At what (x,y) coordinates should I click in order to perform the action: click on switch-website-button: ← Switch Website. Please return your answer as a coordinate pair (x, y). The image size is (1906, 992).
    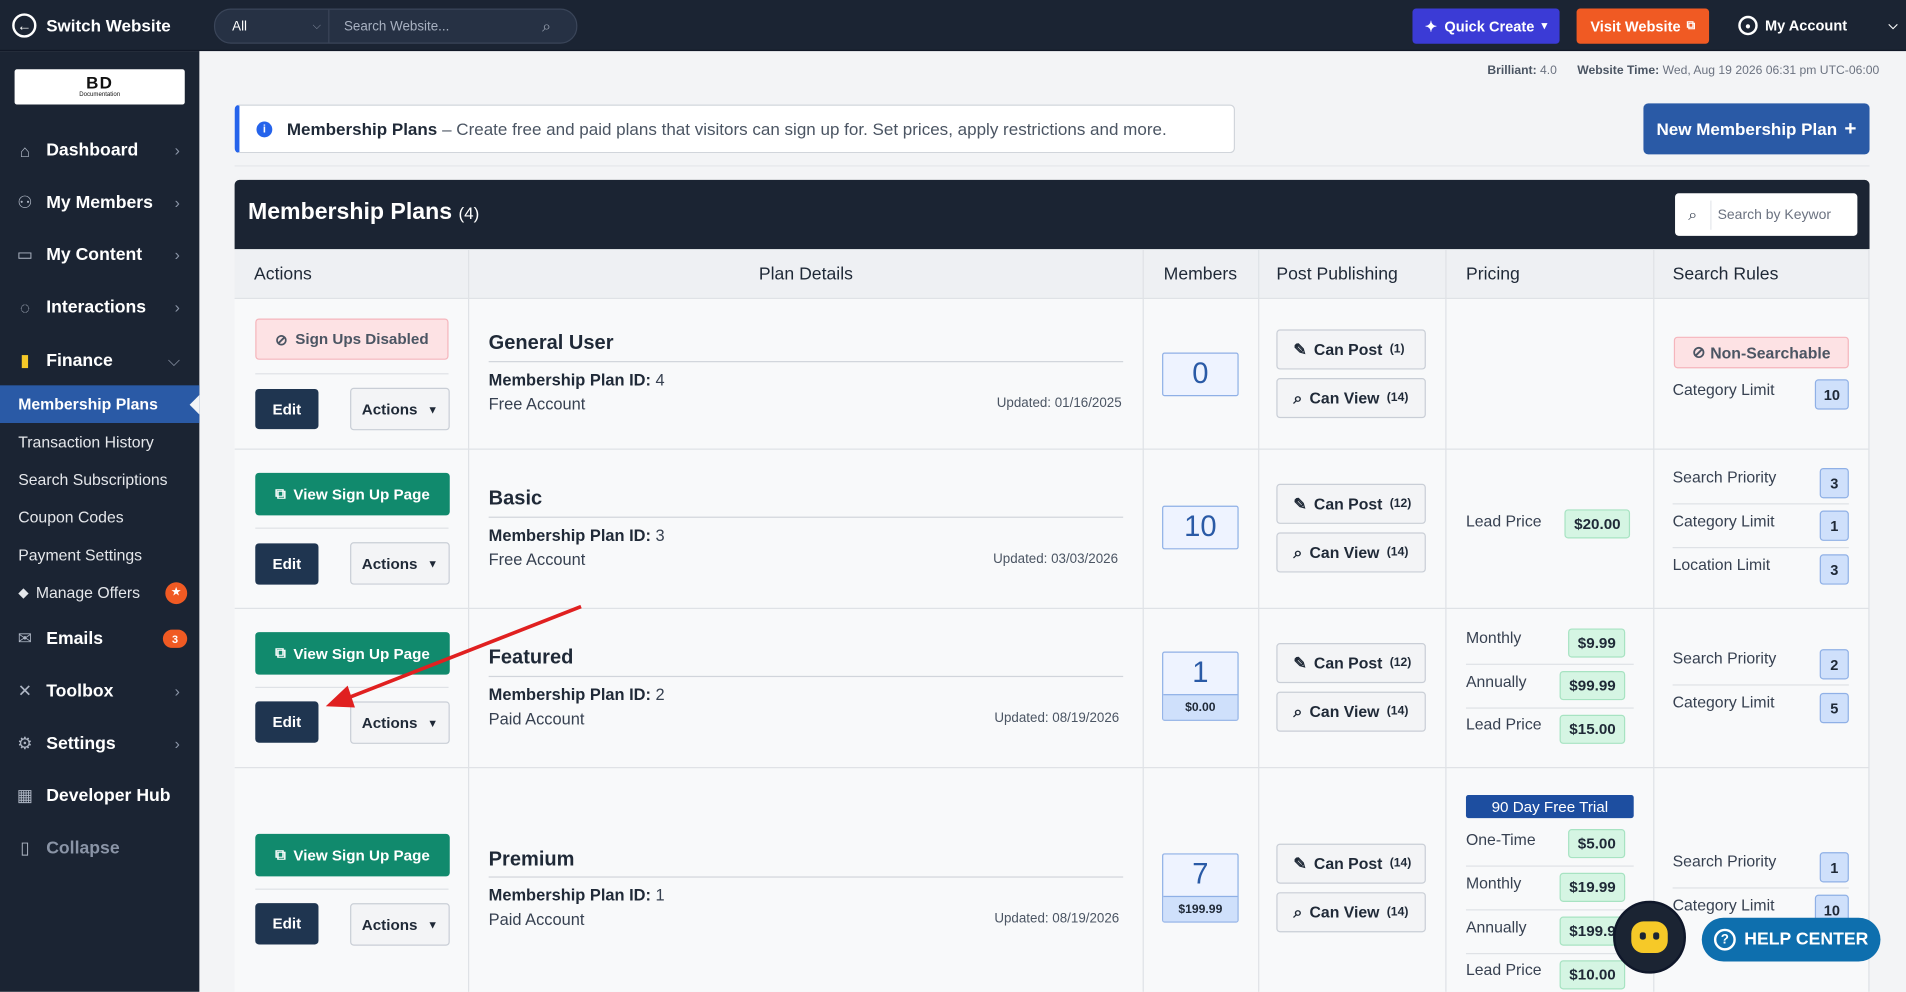
    Looking at the image, I should click on (91, 25).